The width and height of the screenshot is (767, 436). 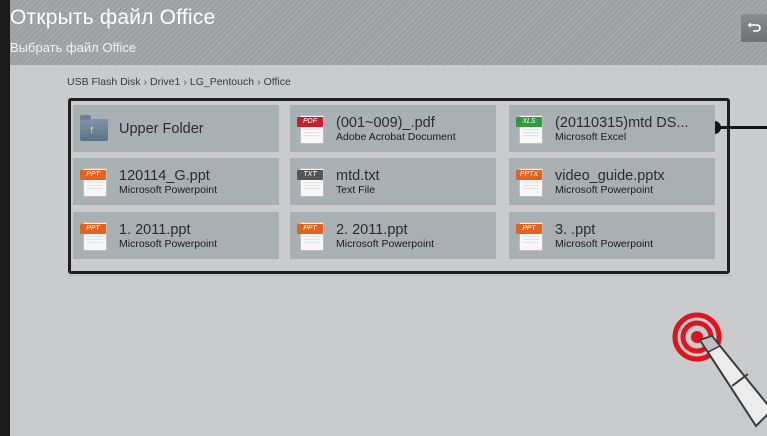 What do you see at coordinates (310, 121) in the screenshot?
I see `file-tag: PDF` at bounding box center [310, 121].